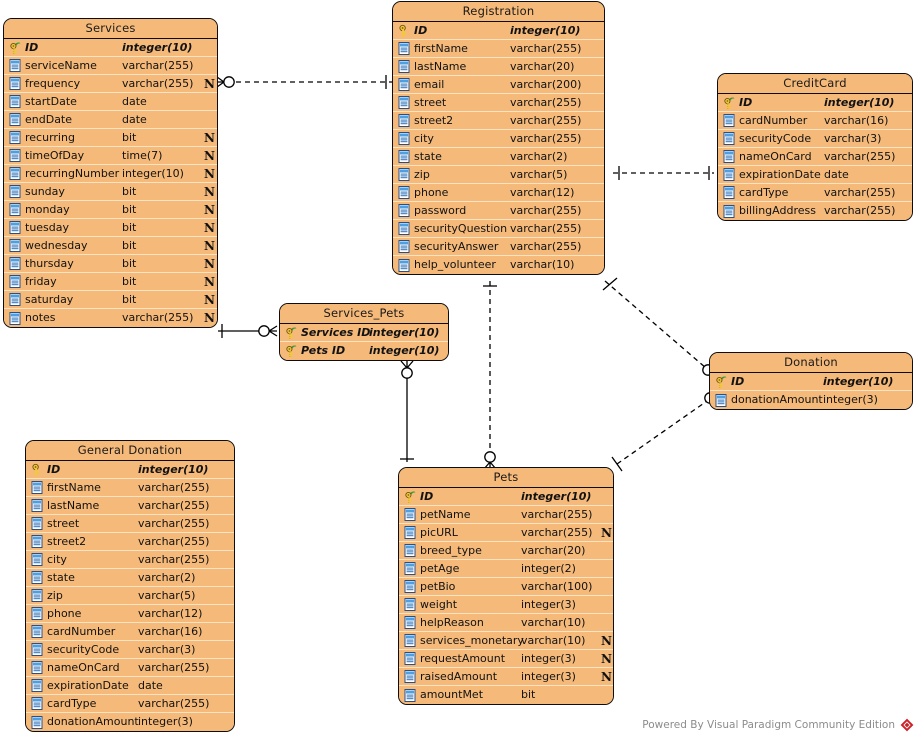 This screenshot has width=922, height=738. What do you see at coordinates (110, 210) in the screenshot?
I see `table-row: monday bit N` at bounding box center [110, 210].